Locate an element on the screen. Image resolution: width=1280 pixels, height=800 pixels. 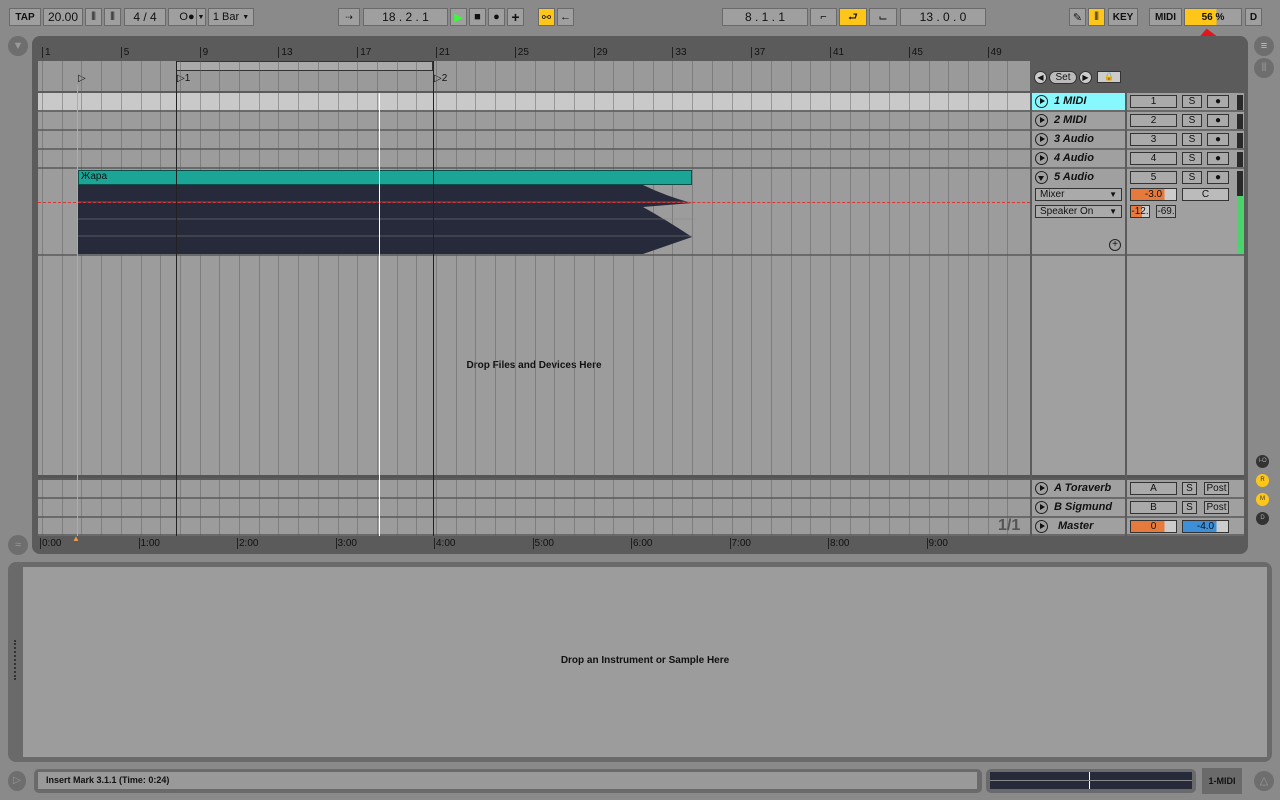
overview-toggle-icon: ≈ is located at coordinates (18, 545).